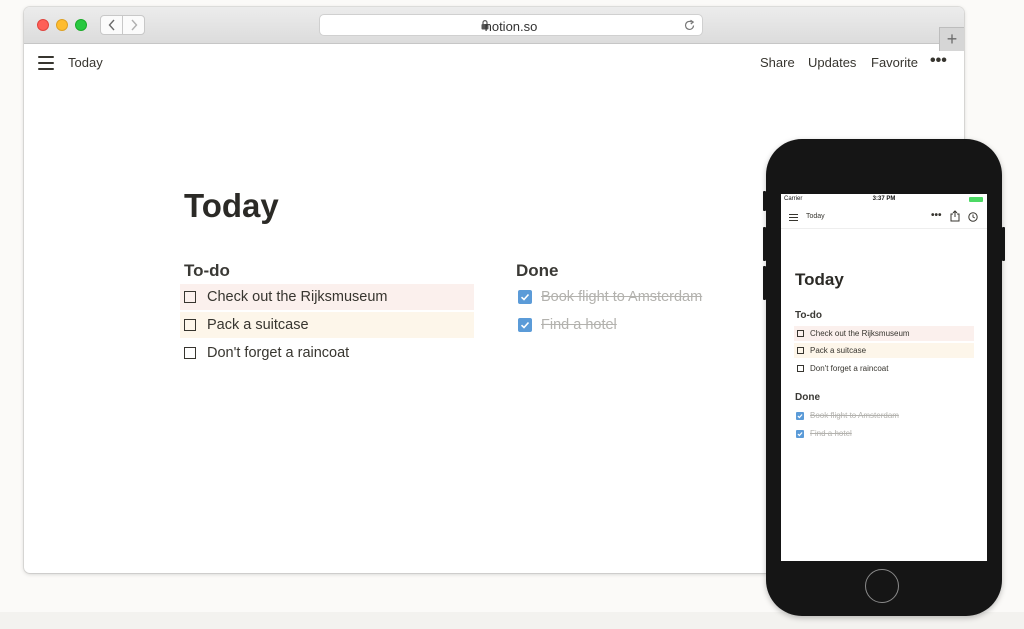 The height and width of the screenshot is (629, 1024). Describe the element at coordinates (764, 201) in the screenshot. I see `phone-mute-switch` at that location.